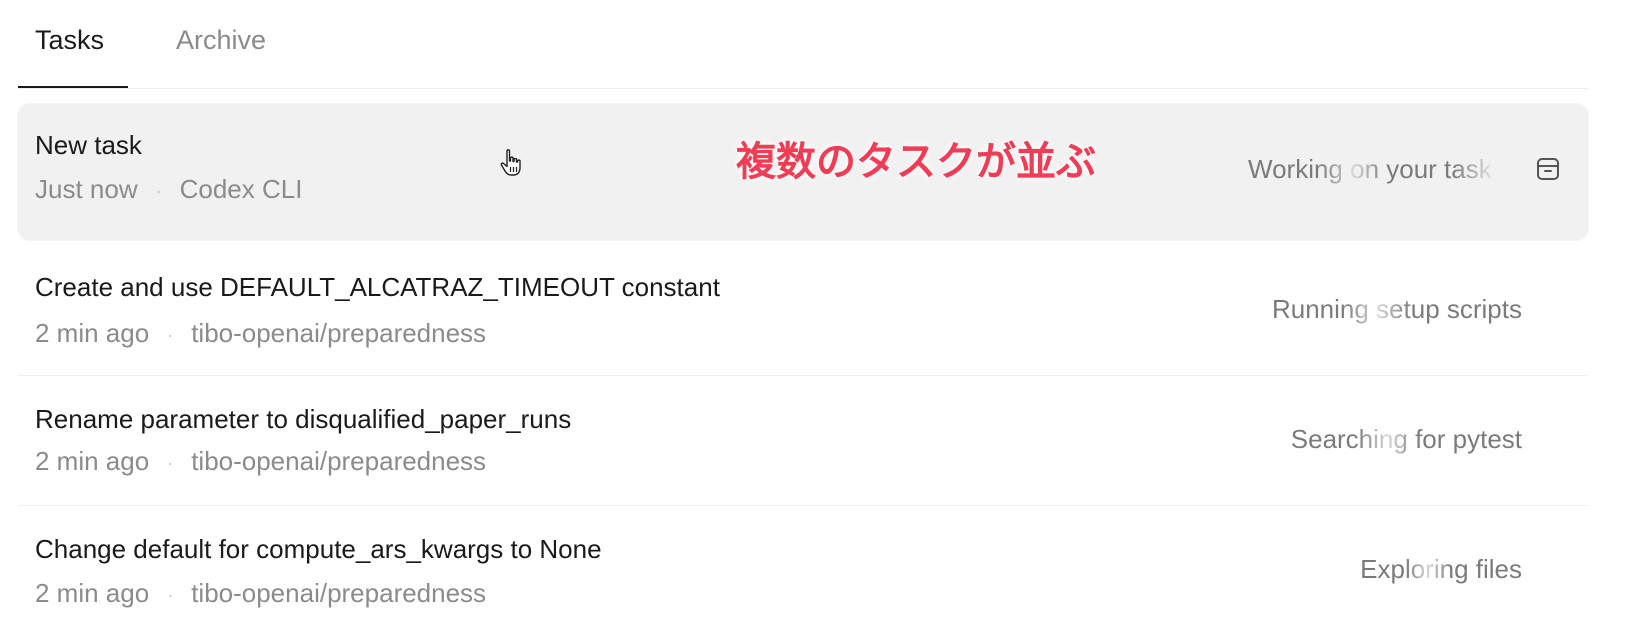 The image size is (1640, 638). What do you see at coordinates (803, 44) in the screenshot?
I see `tab-bar: Tasks Archive` at bounding box center [803, 44].